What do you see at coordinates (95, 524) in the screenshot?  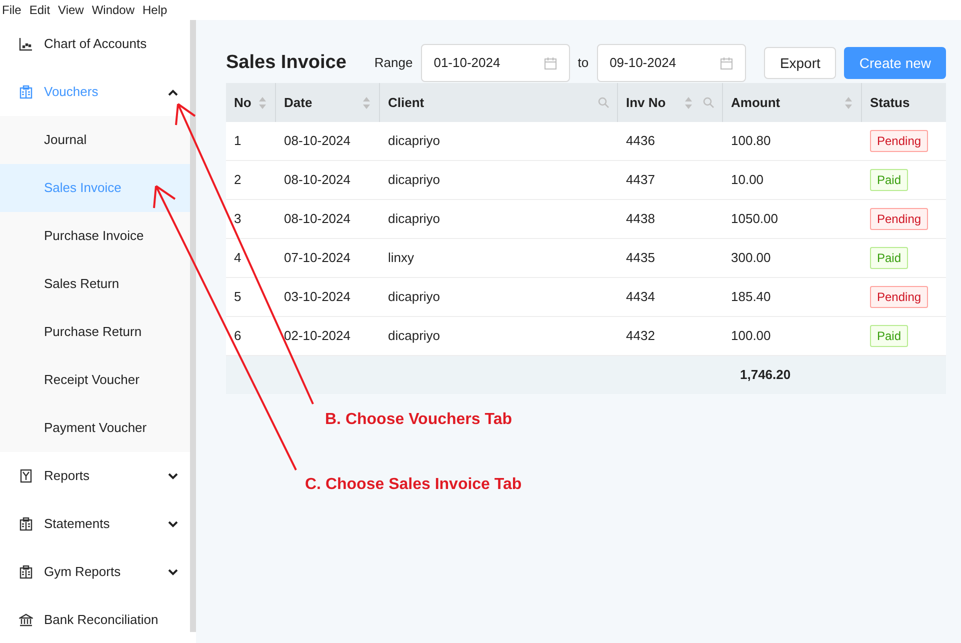 I see `sidebar-item: Statements` at bounding box center [95, 524].